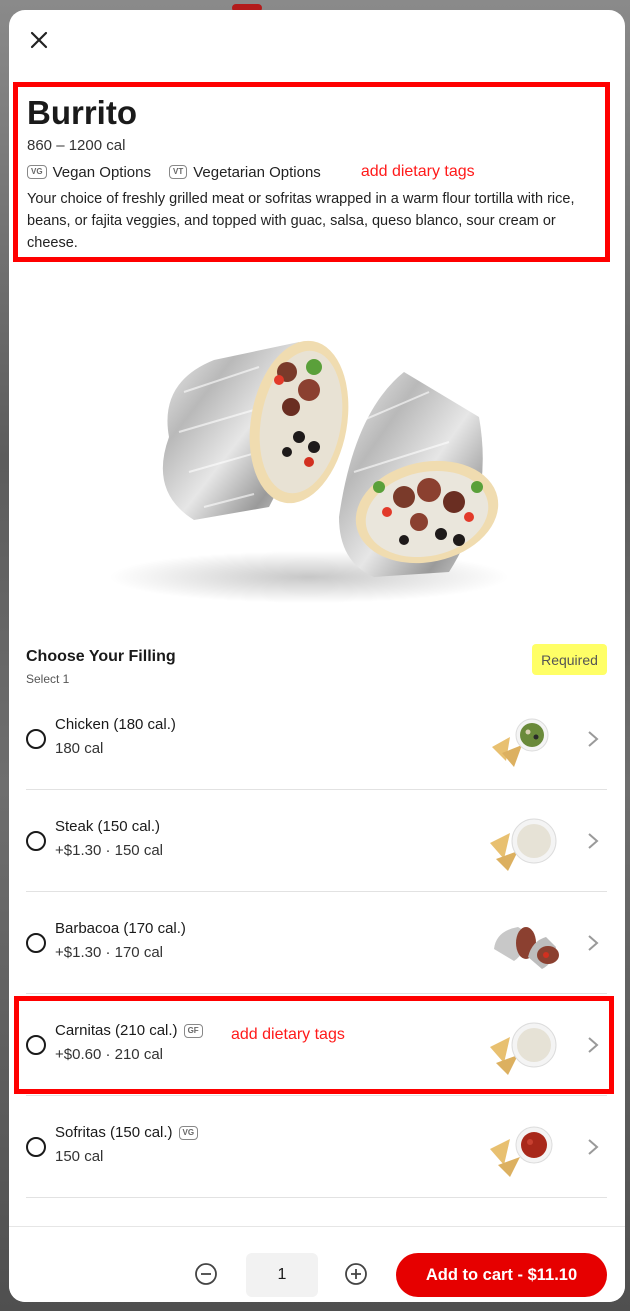  I want to click on close-button, so click(39, 40).